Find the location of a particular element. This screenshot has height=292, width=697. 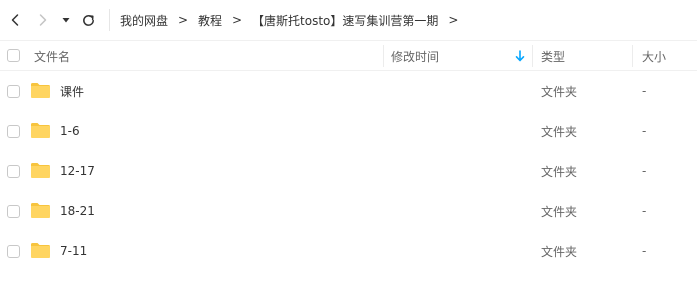

arrow-down-icon is located at coordinates (520, 56).